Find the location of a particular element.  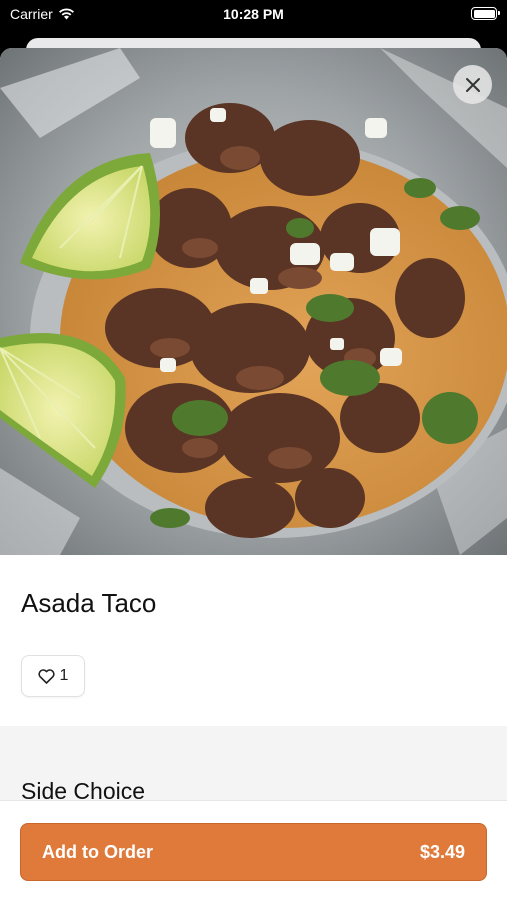

close-button is located at coordinates (472, 84).